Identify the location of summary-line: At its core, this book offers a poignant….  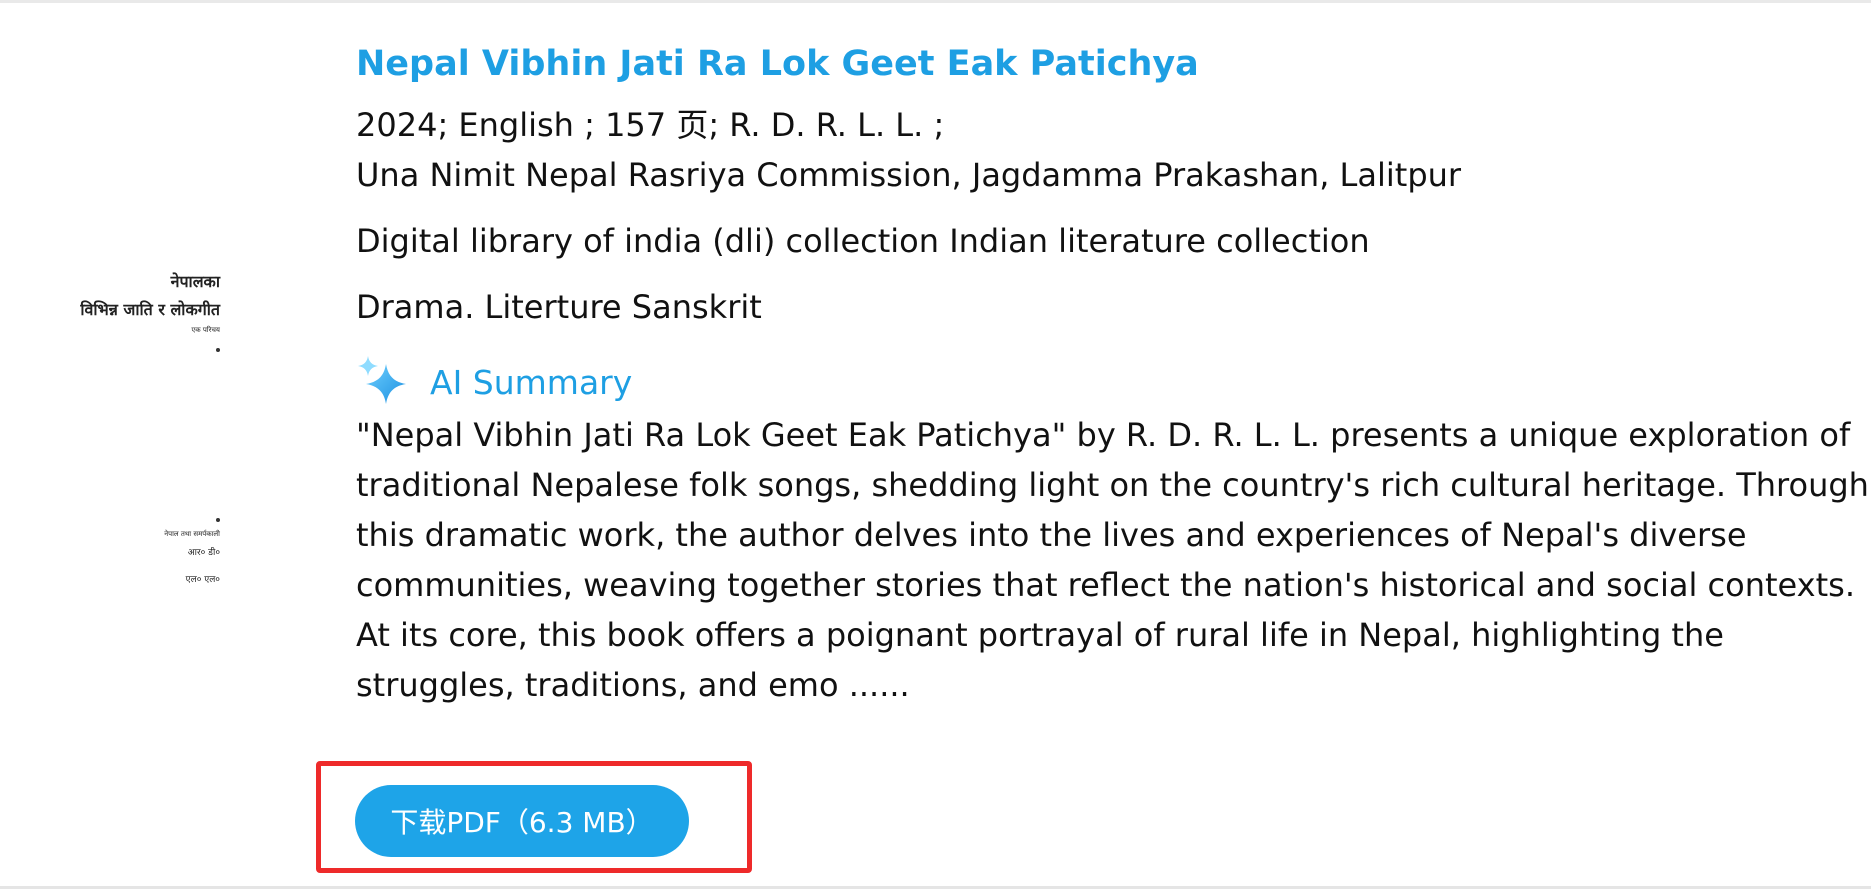
(1040, 635).